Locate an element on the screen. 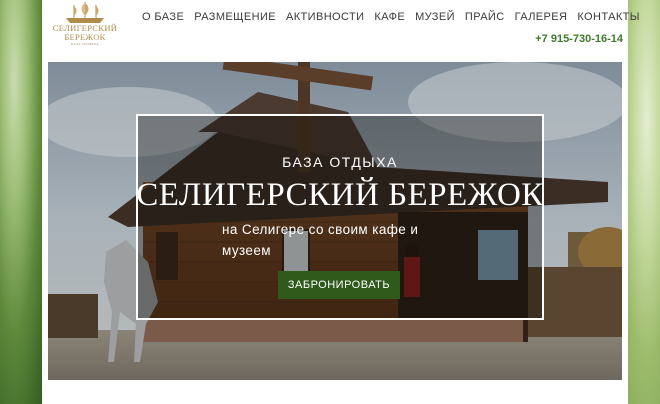 Image resolution: width=660 pixels, height=404 pixels. nav-item-cafe: КАФЕ is located at coordinates (389, 17).